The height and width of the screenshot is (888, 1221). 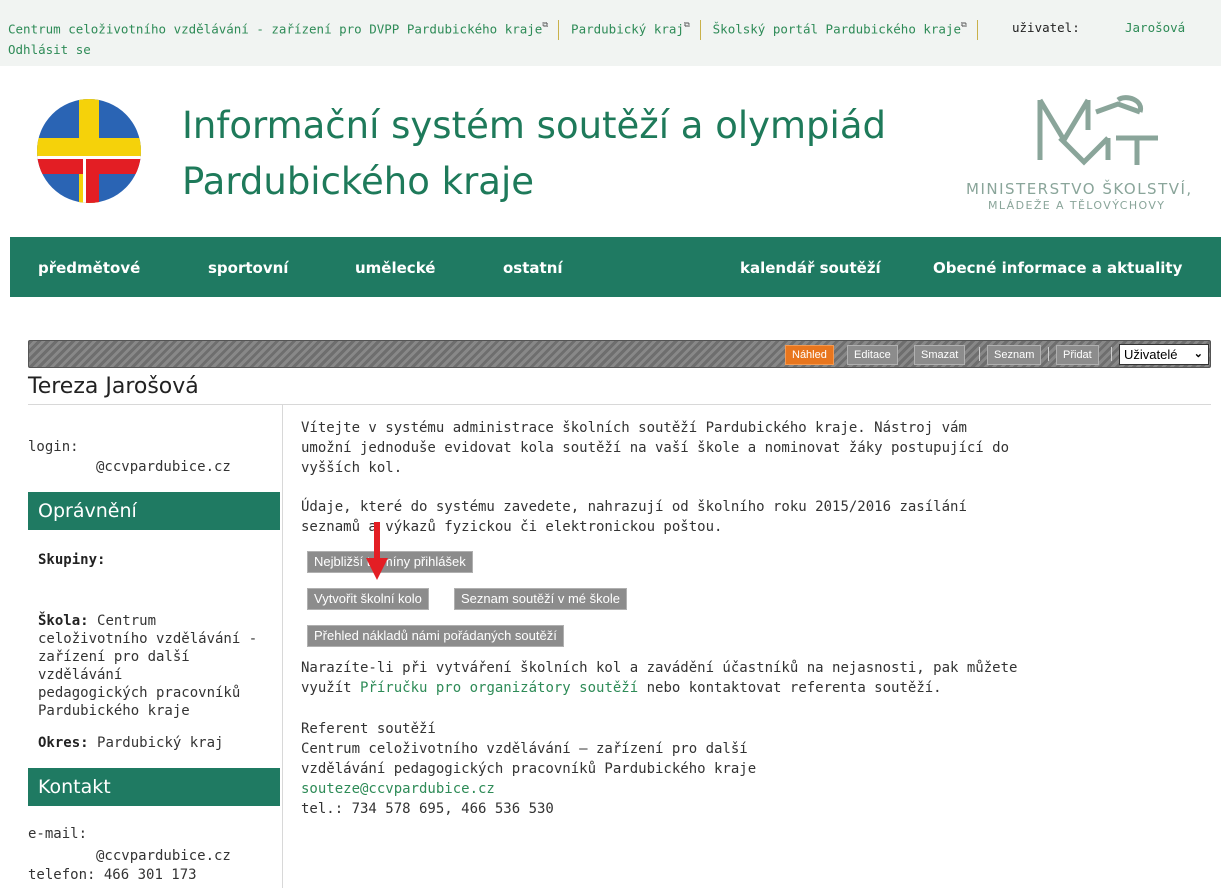 I want to click on link-skolsky-portal: Školský portál Pardubického kraje, so click(x=837, y=29).